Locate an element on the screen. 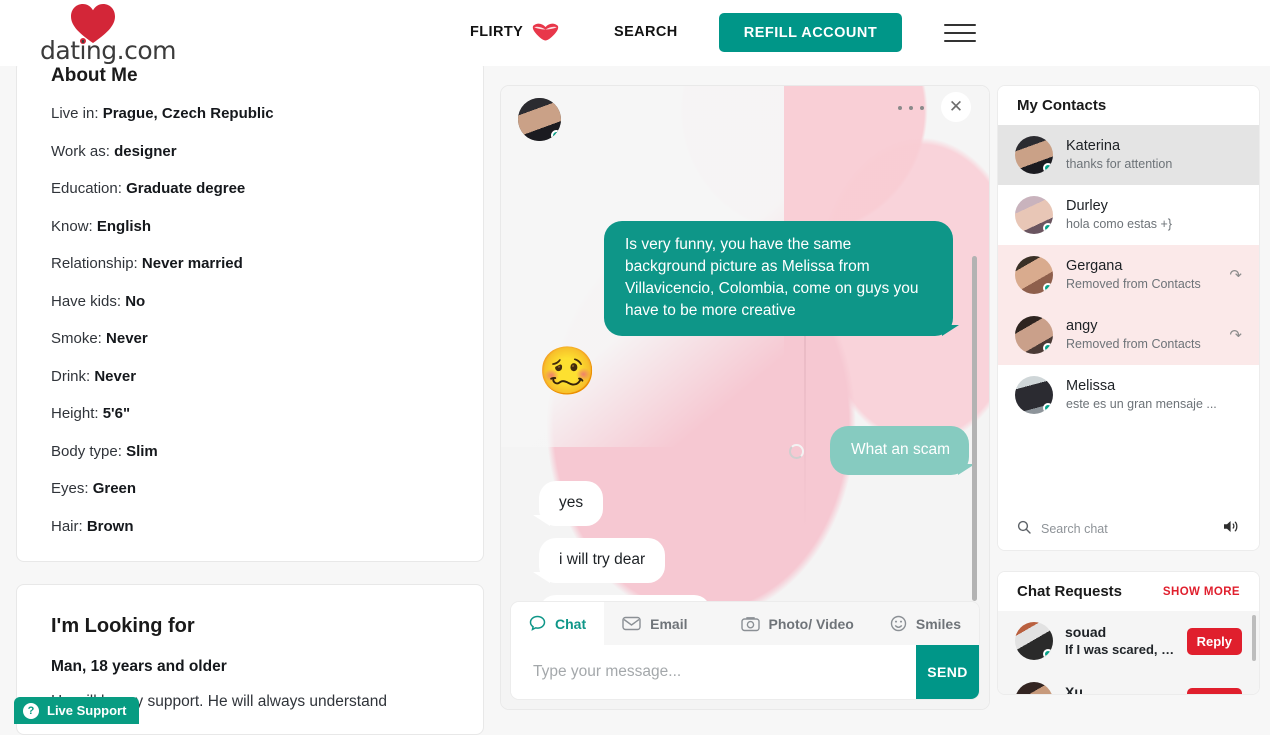  about-label: Hair: is located at coordinates (67, 526).